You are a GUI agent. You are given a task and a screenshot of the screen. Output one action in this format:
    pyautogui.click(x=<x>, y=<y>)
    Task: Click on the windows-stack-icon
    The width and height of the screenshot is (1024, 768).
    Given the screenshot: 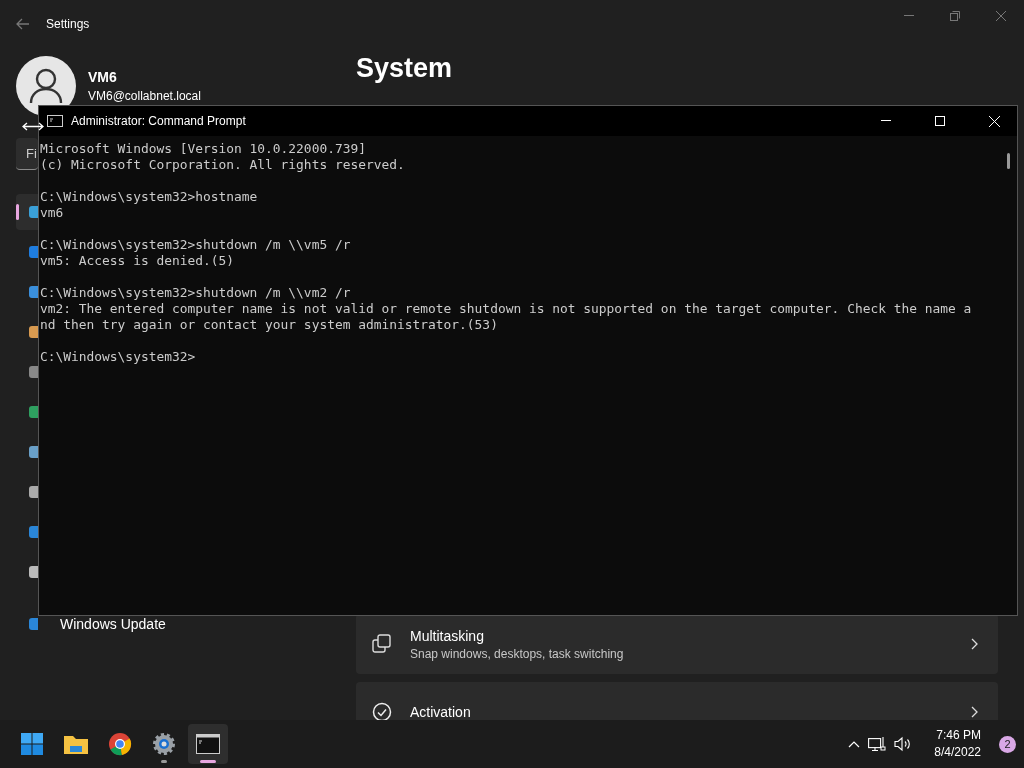 What is the action you would take?
    pyautogui.click(x=382, y=644)
    